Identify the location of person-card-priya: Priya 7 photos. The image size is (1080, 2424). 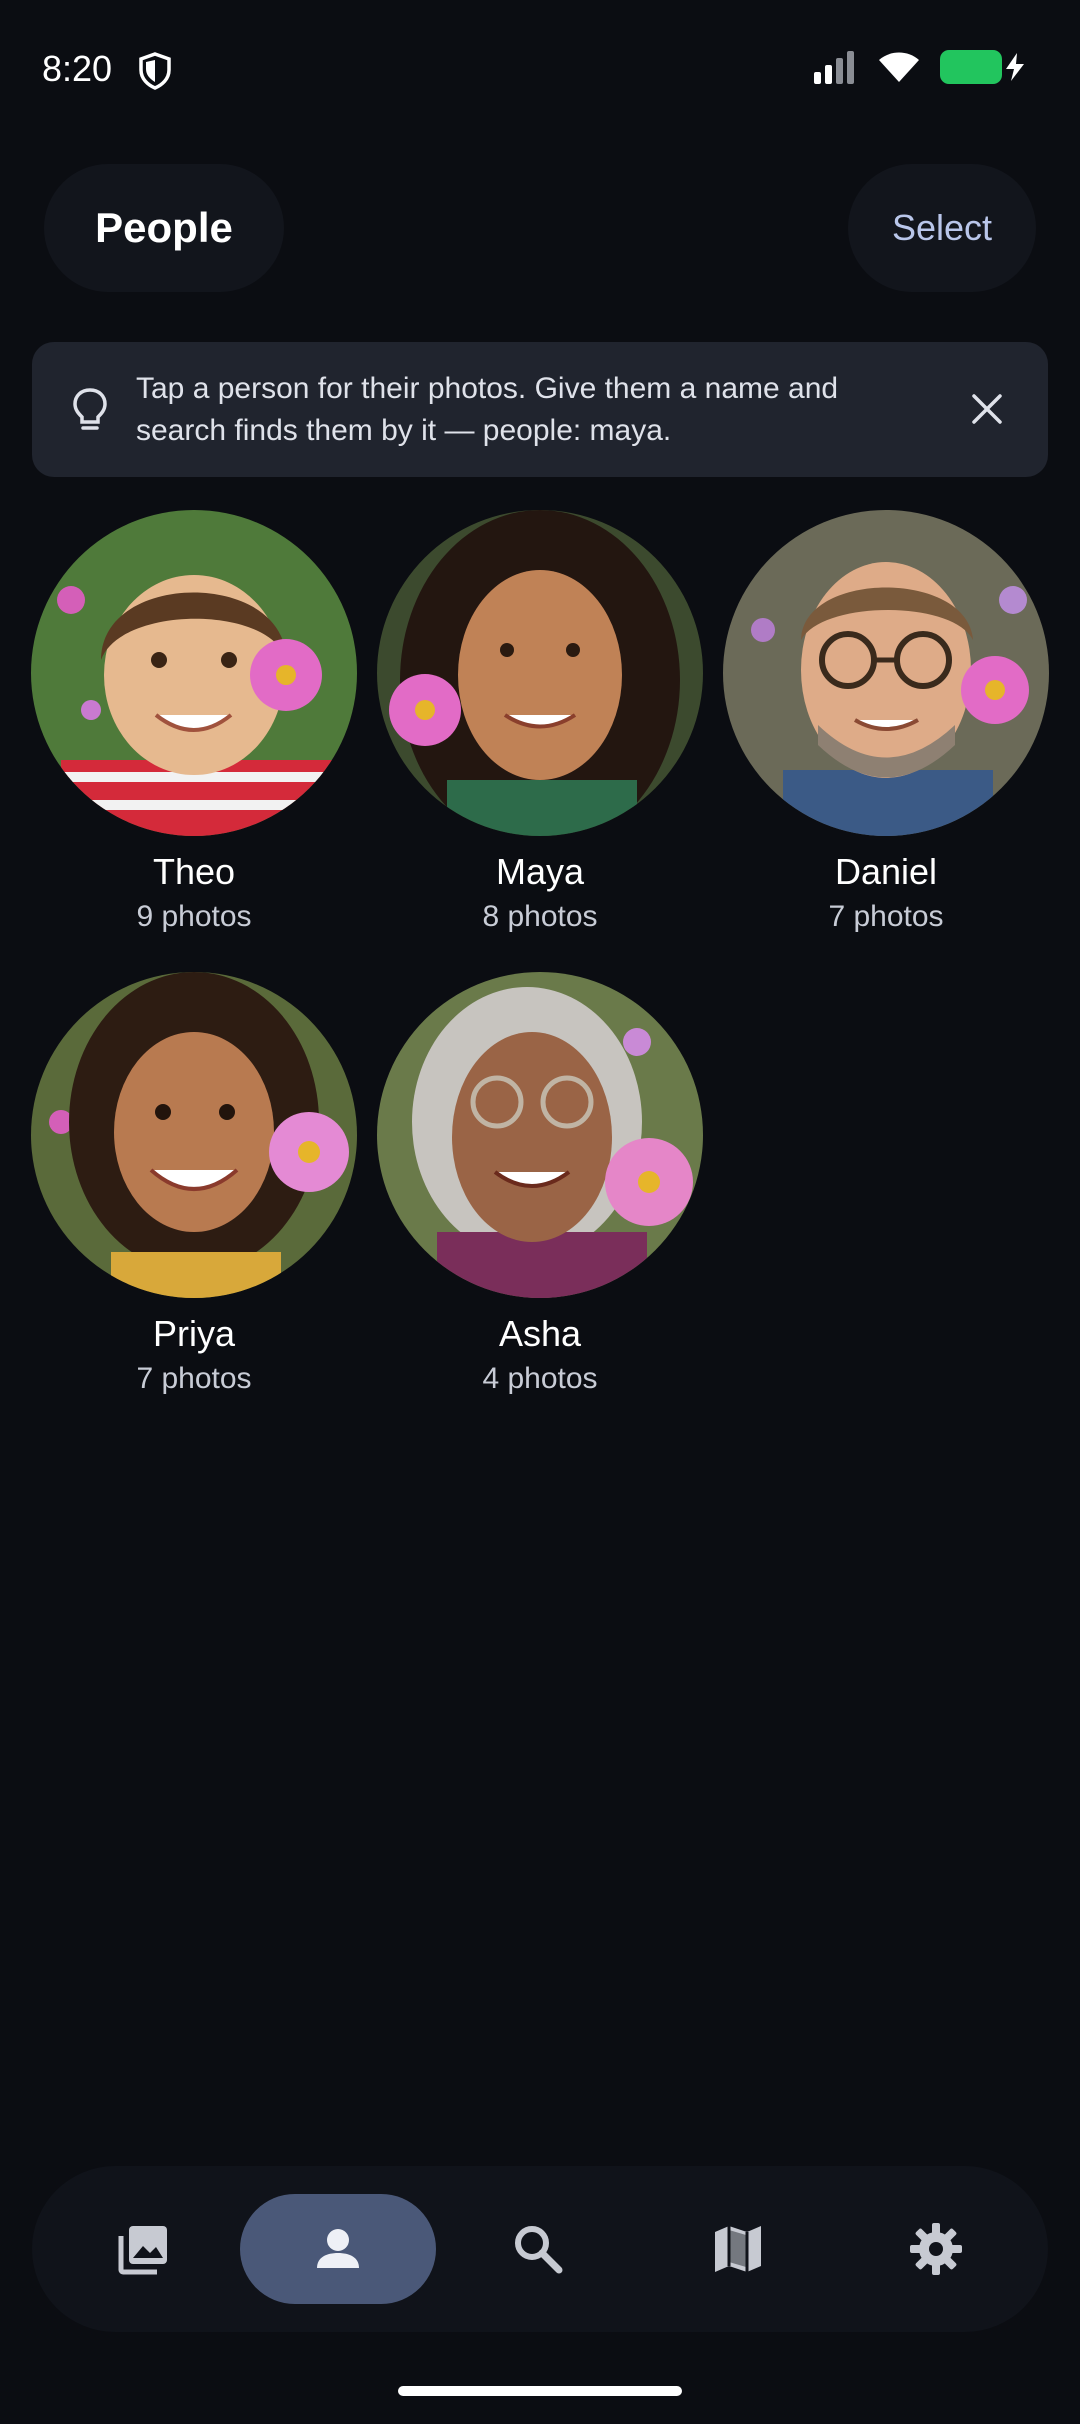
(194, 1185).